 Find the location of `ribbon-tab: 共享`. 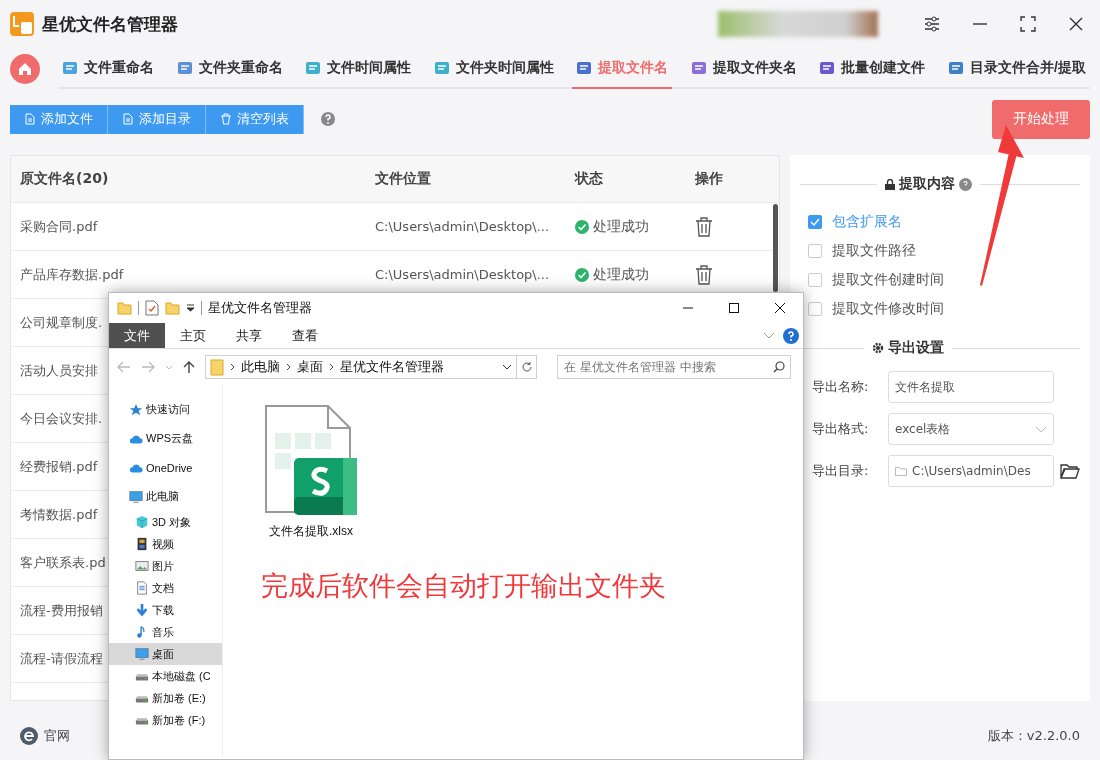

ribbon-tab: 共享 is located at coordinates (249, 335).